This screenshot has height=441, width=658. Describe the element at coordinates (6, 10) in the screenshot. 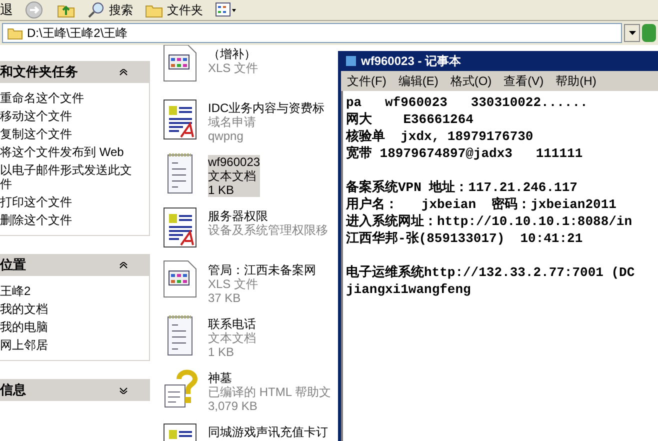

I see `back-button: 退` at that location.